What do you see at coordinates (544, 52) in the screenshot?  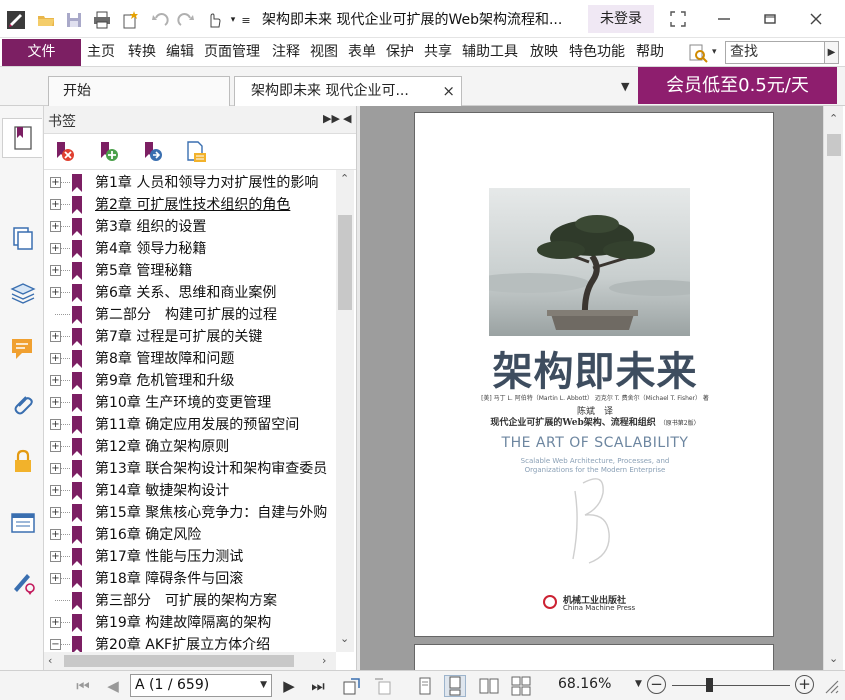 I see `menu-slideshow: 放映` at bounding box center [544, 52].